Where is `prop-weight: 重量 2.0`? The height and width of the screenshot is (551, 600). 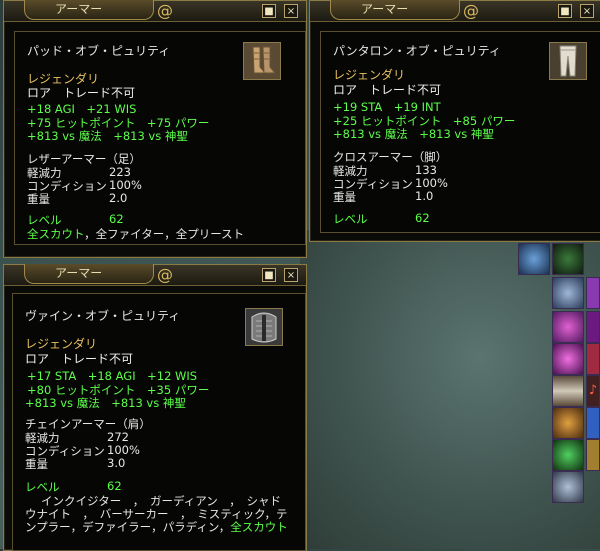 prop-weight: 重量 2.0 is located at coordinates (77, 198).